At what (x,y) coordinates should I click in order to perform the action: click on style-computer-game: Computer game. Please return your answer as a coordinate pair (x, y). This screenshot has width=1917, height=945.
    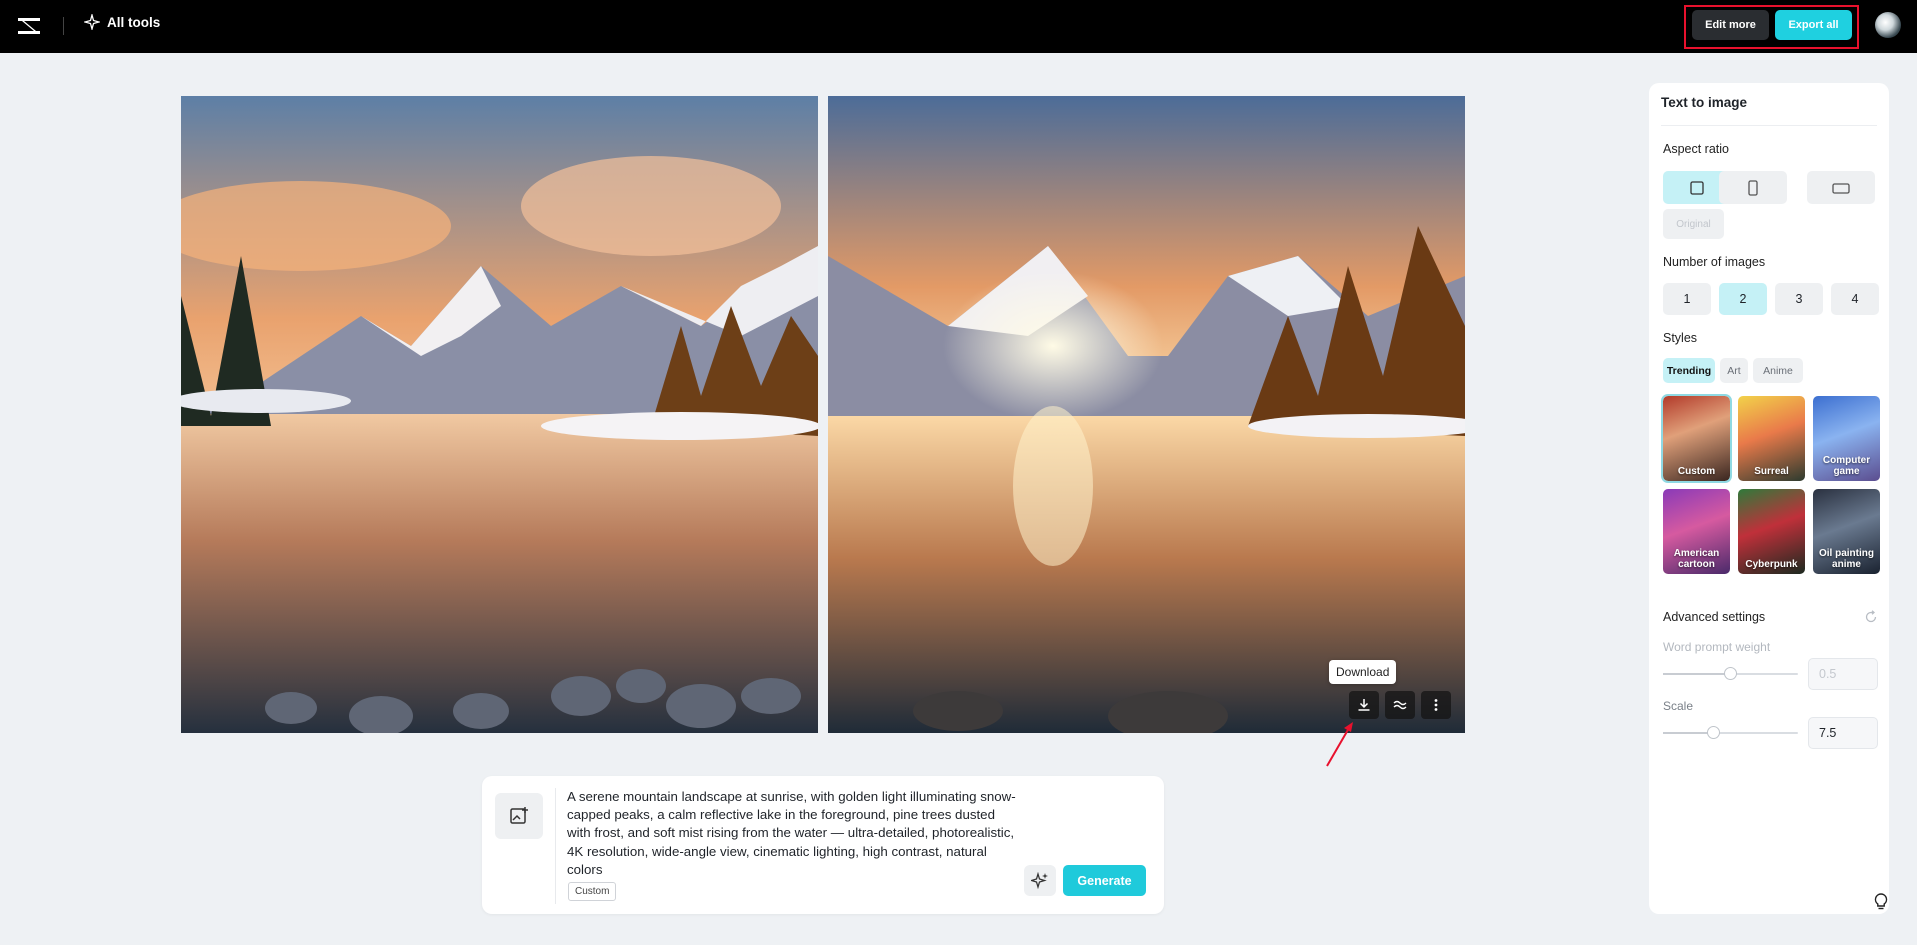
    Looking at the image, I should click on (1846, 438).